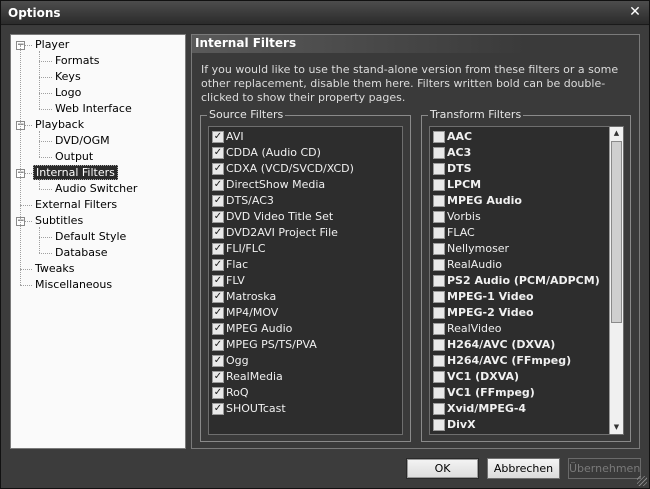 Image resolution: width=650 pixels, height=489 pixels. What do you see at coordinates (75, 173) in the screenshot?
I see `tree-item-internal-filters: Internal Filters` at bounding box center [75, 173].